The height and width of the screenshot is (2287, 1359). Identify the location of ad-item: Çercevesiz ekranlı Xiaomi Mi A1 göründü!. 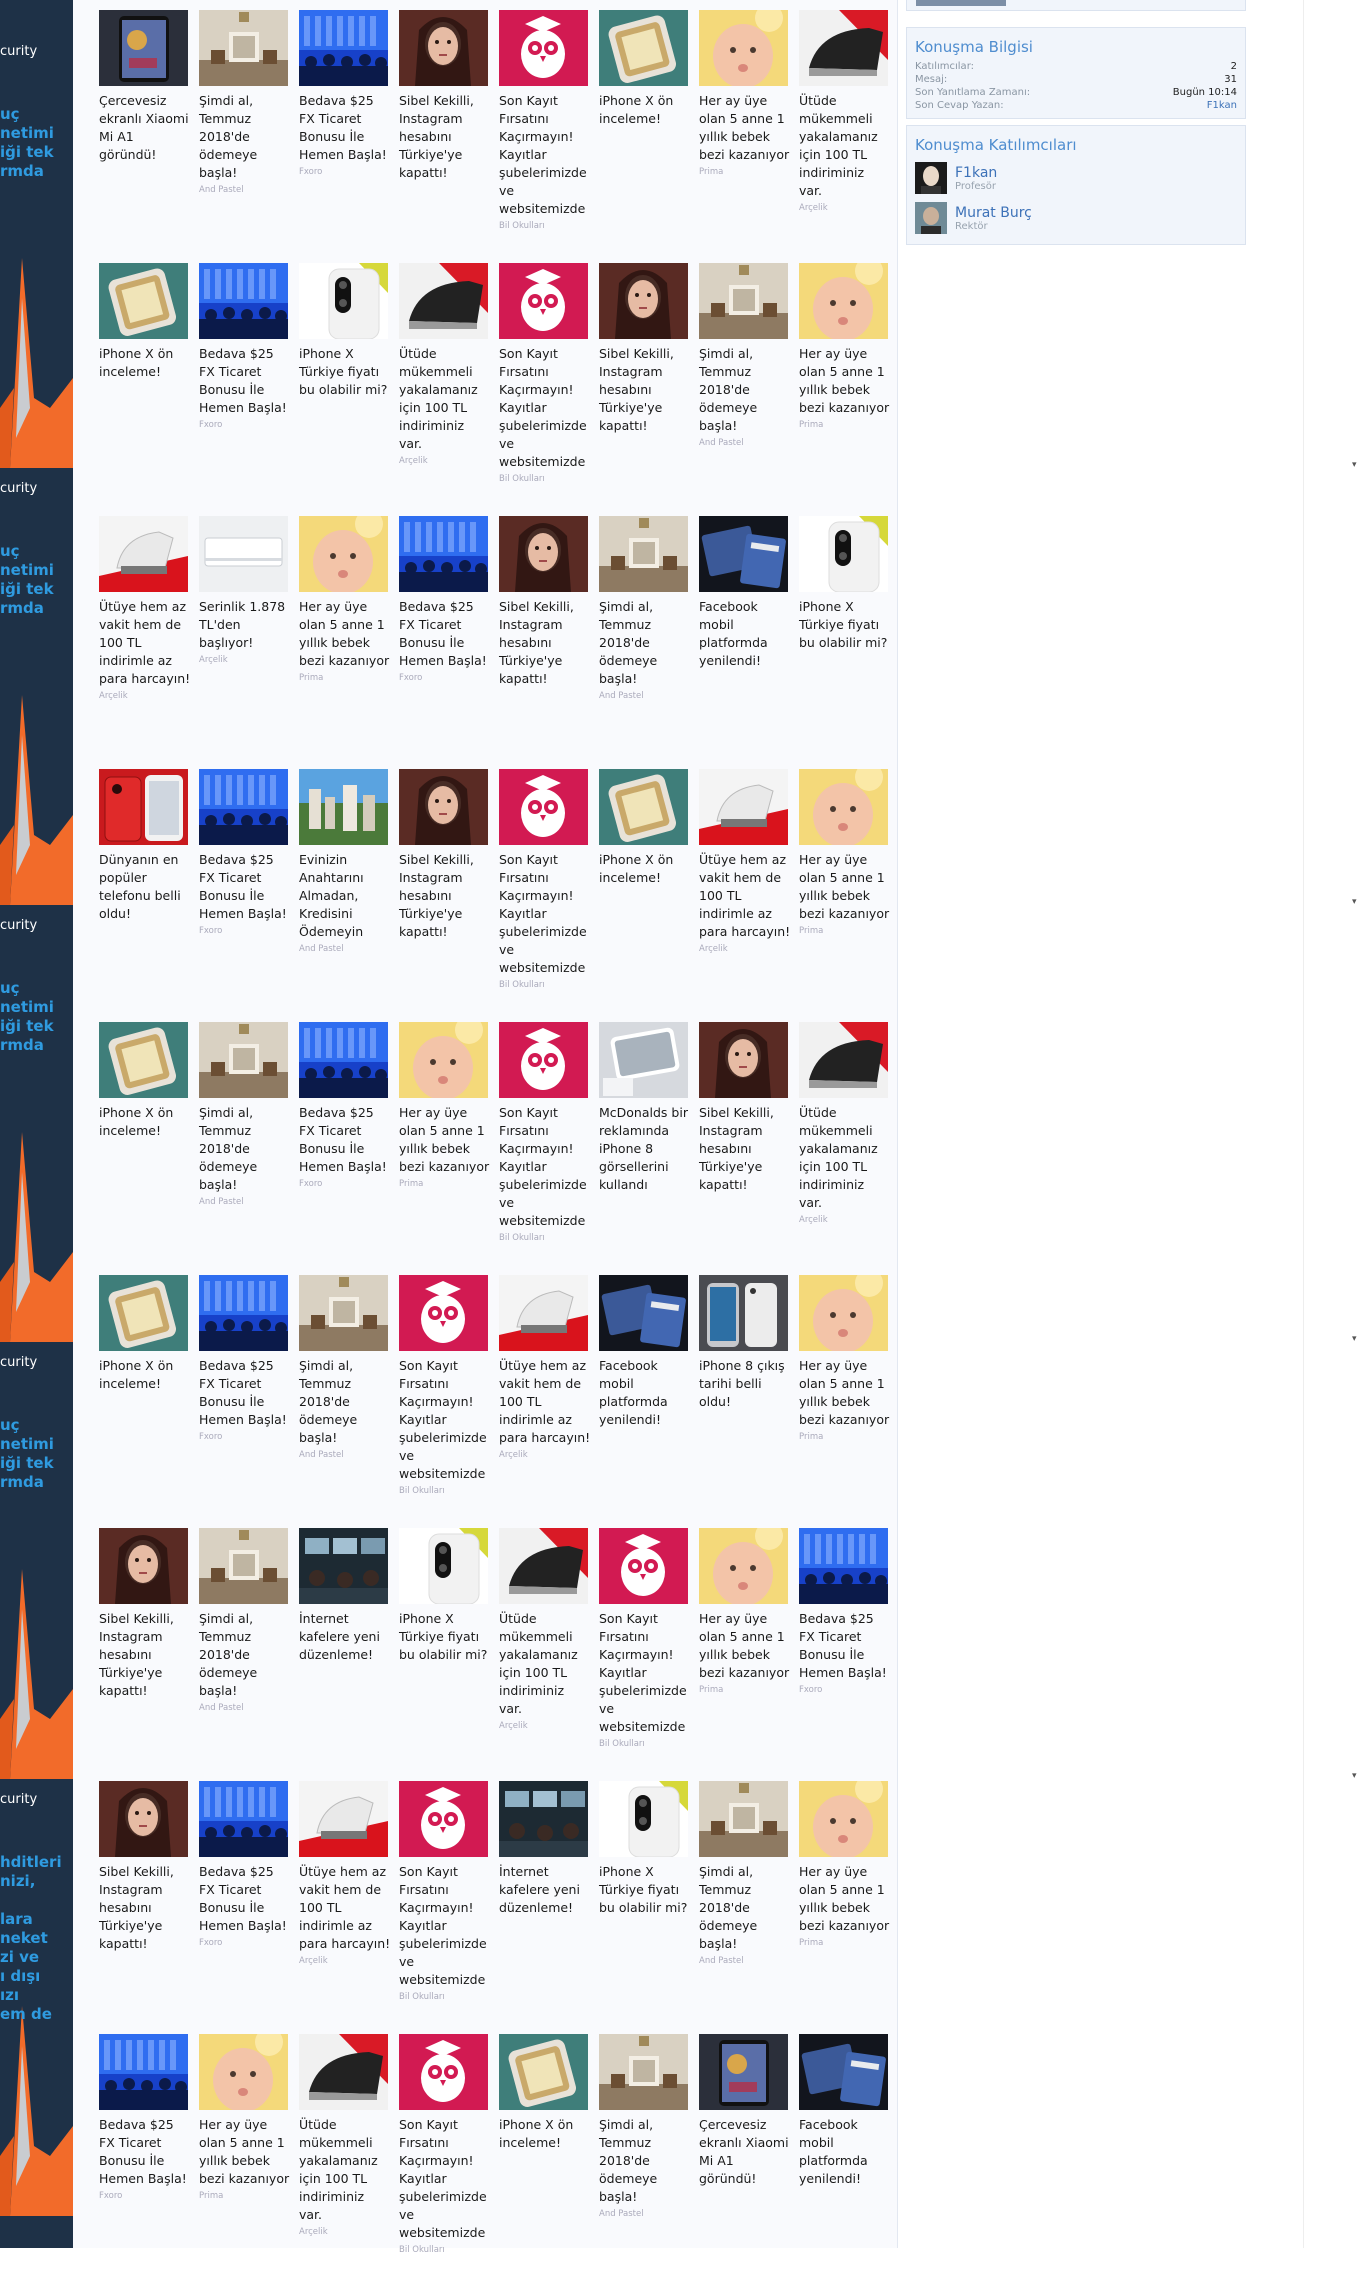
(144, 136).